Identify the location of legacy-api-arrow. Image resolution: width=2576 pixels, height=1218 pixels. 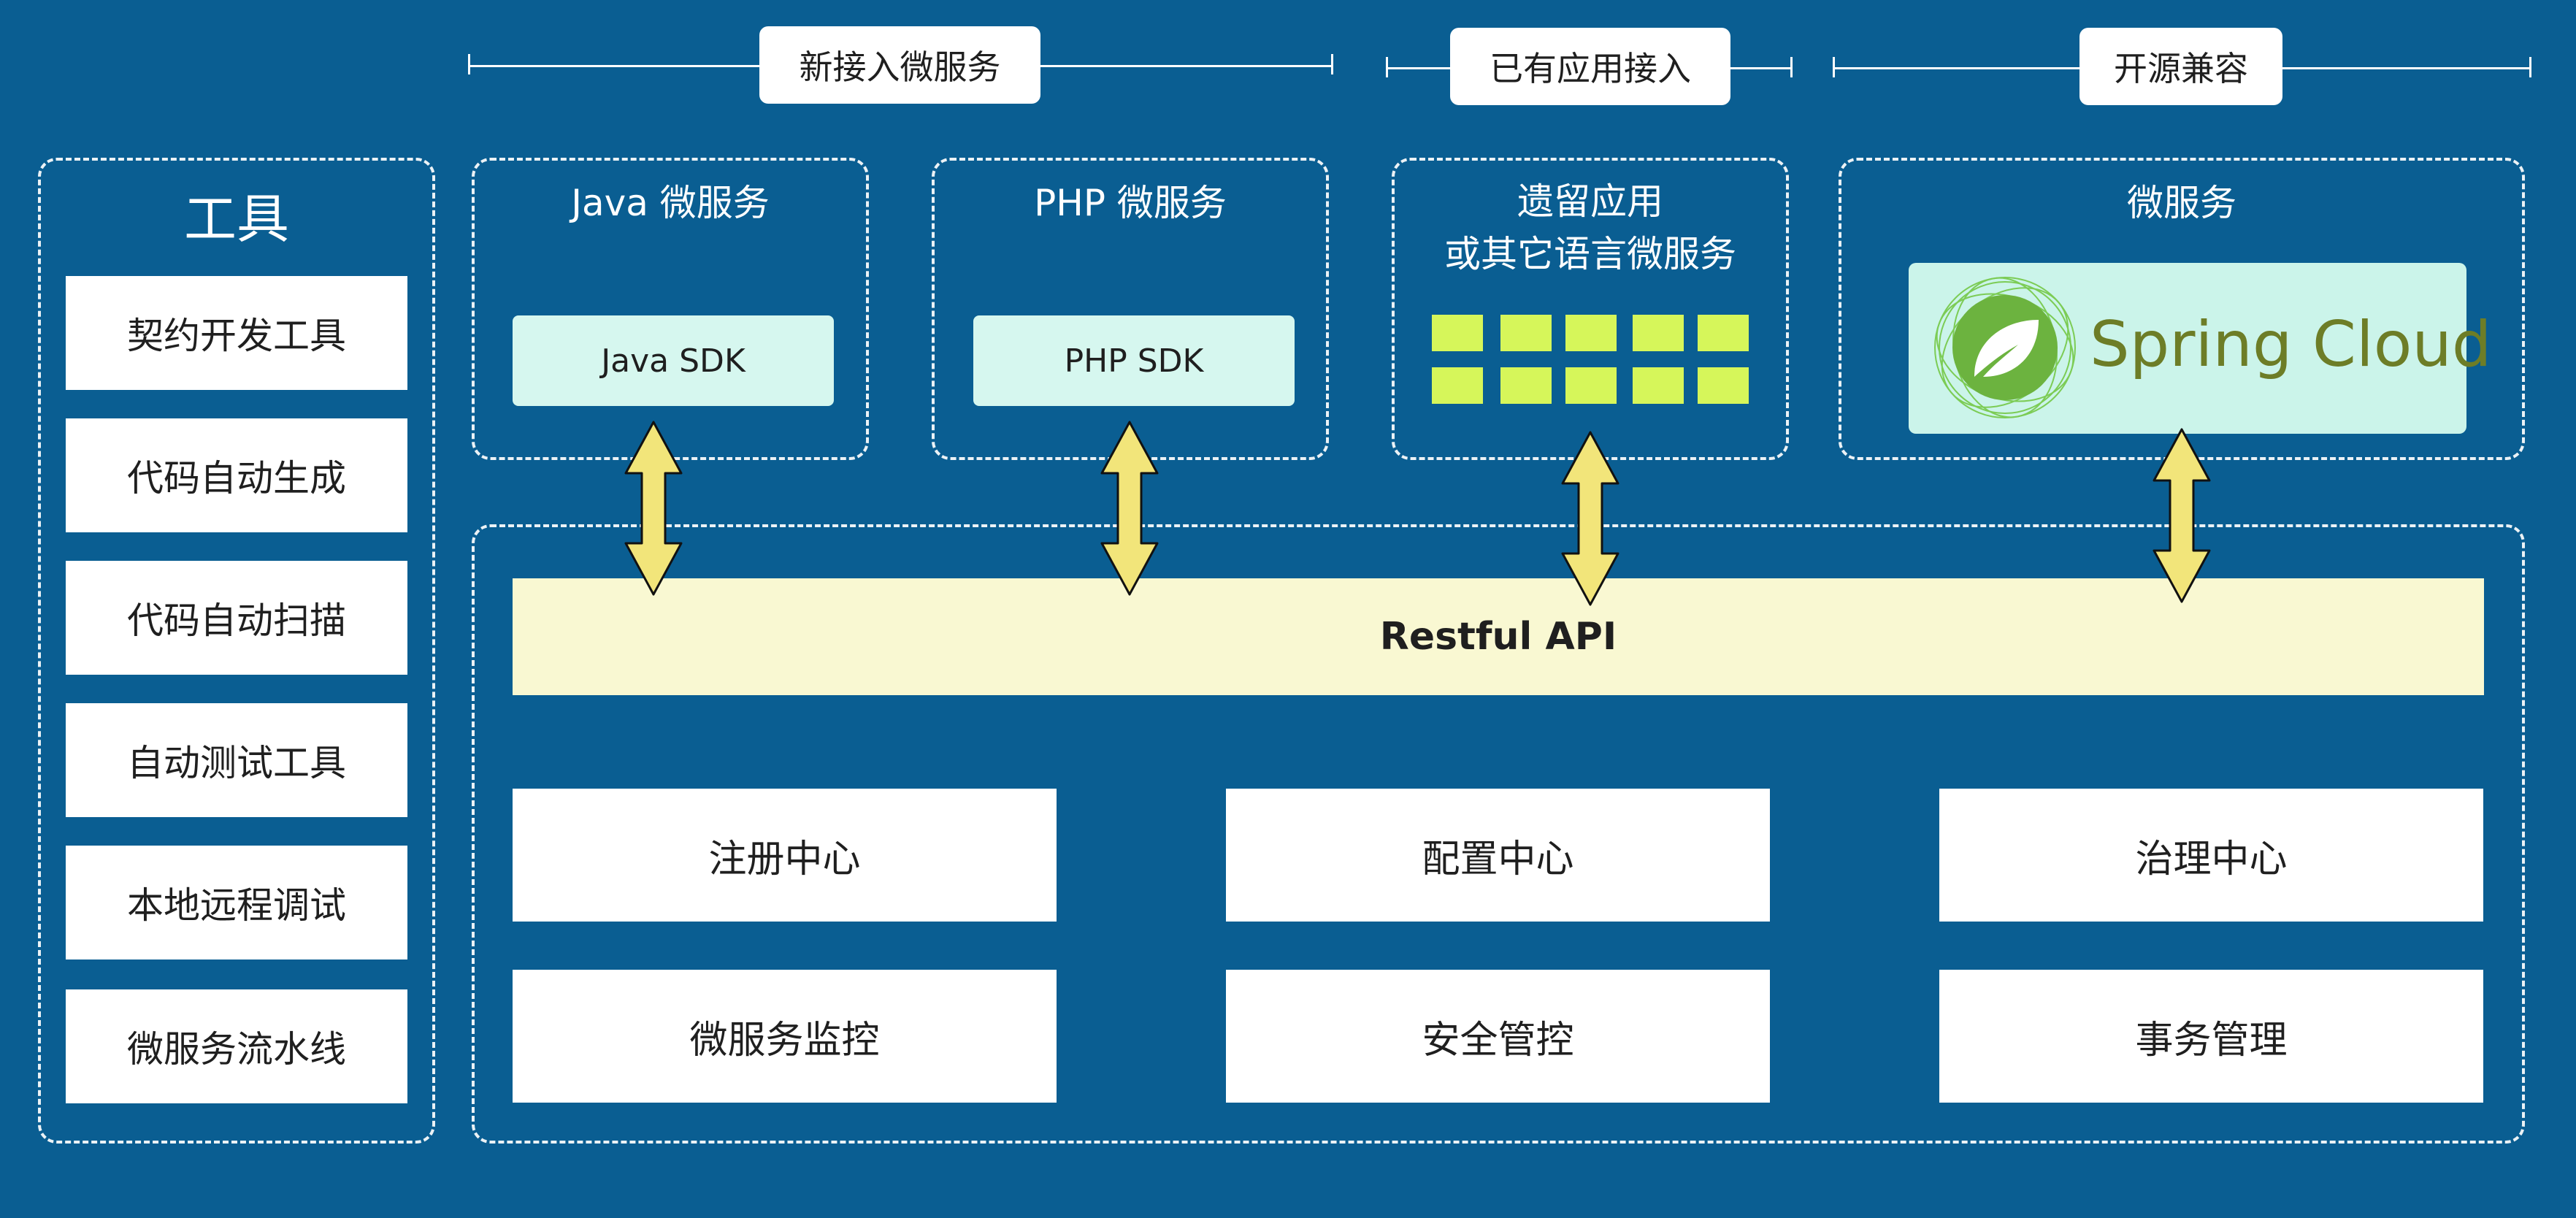
(1590, 519).